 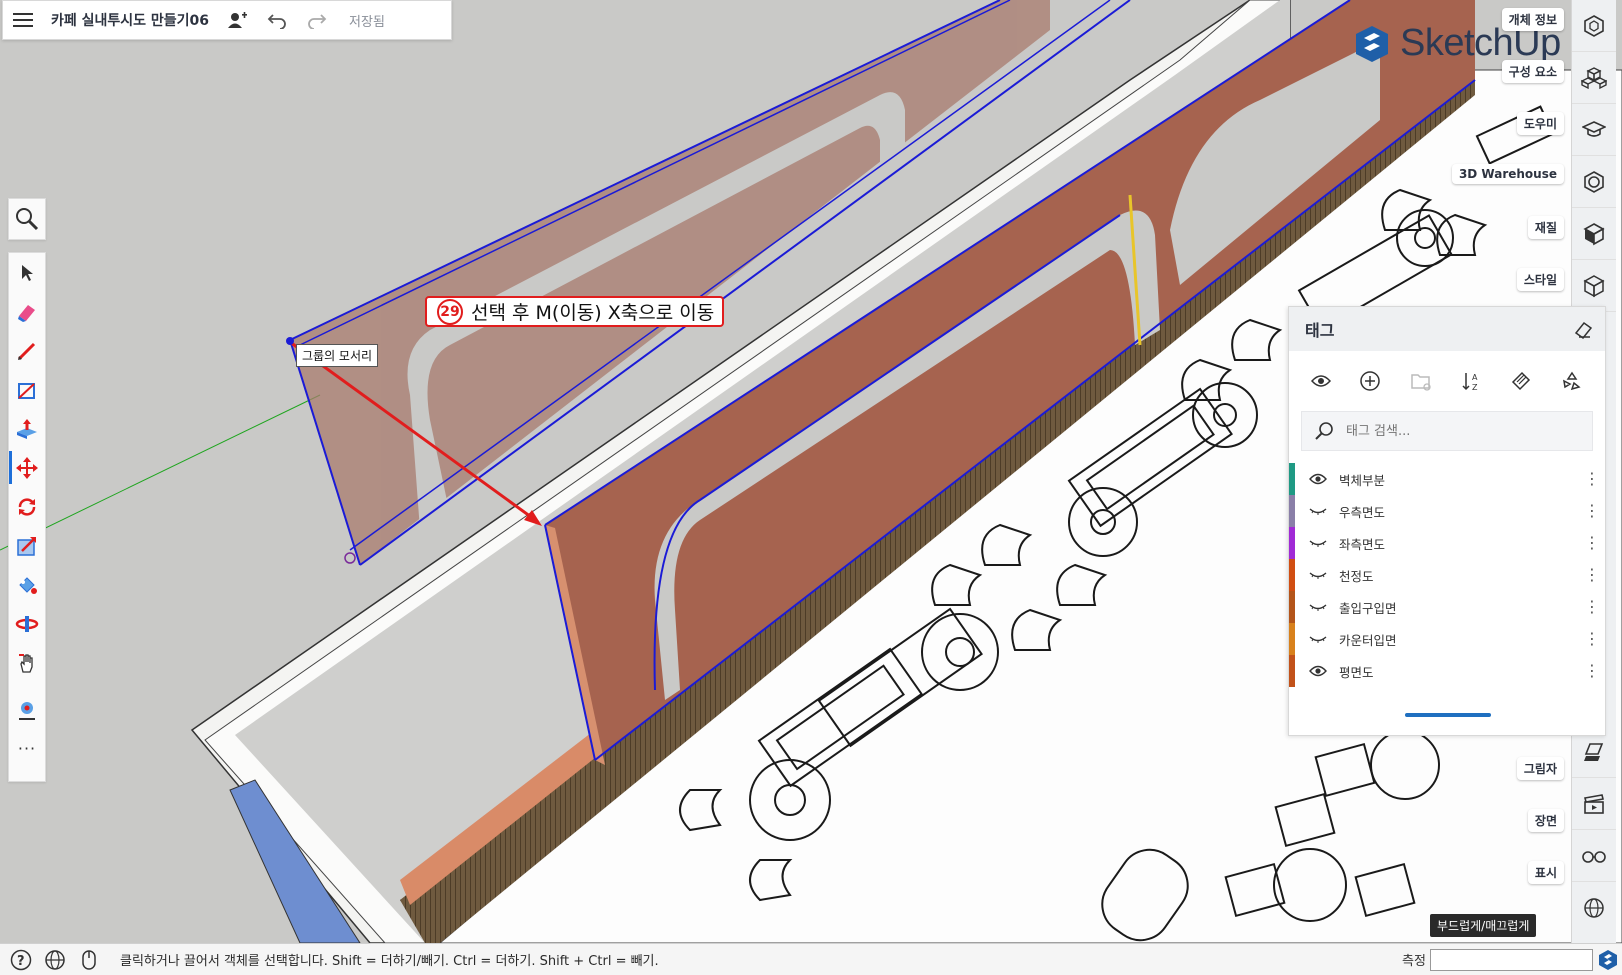 I want to click on entity-info-button, so click(x=1594, y=26).